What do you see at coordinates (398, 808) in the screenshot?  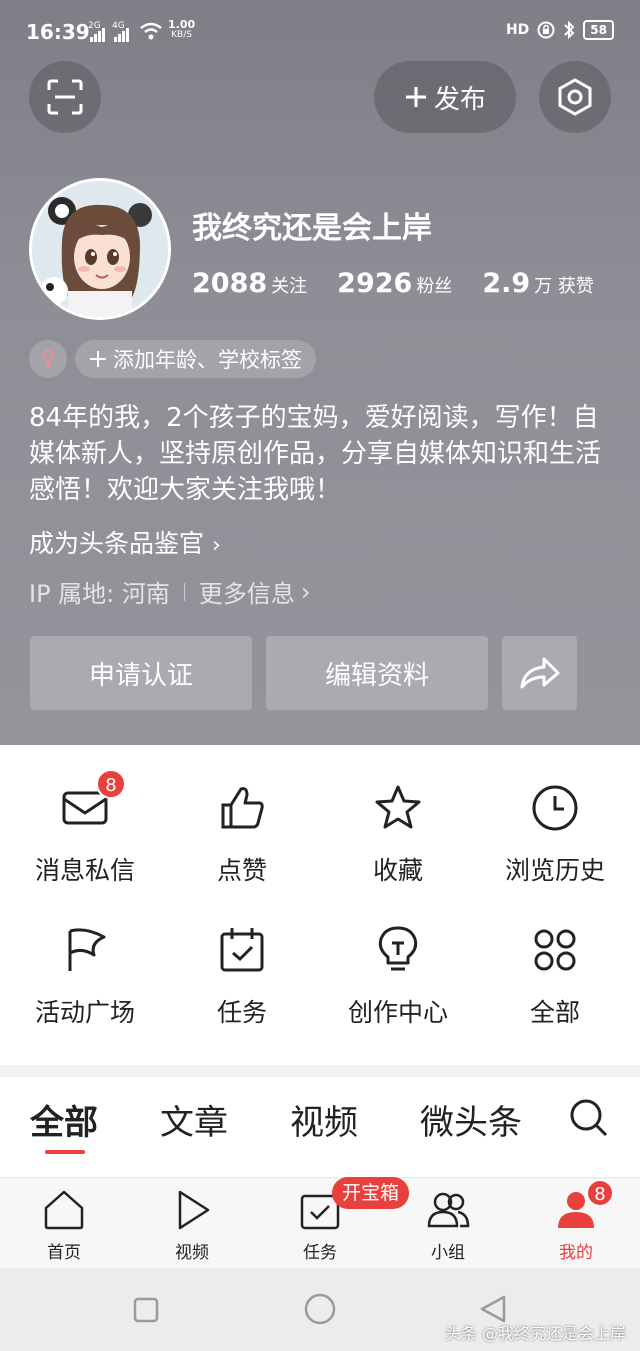 I see `star-icon` at bounding box center [398, 808].